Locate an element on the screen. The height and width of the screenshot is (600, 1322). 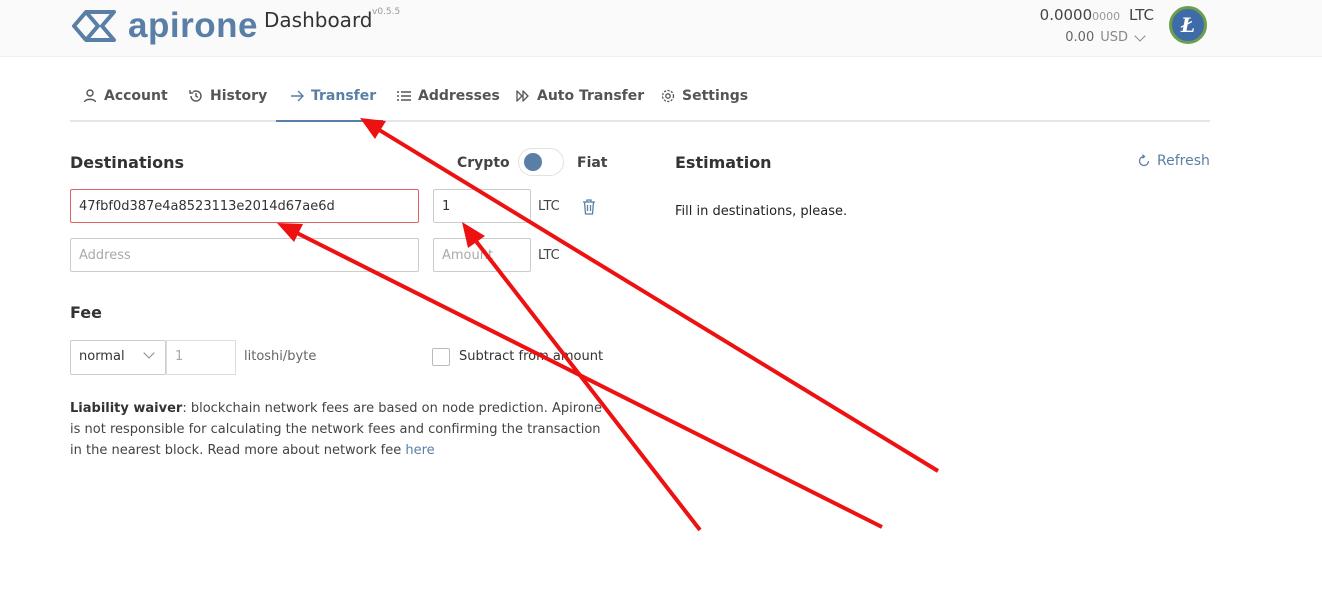
fiat-balance-selector: 0.00 USD is located at coordinates (1105, 37).